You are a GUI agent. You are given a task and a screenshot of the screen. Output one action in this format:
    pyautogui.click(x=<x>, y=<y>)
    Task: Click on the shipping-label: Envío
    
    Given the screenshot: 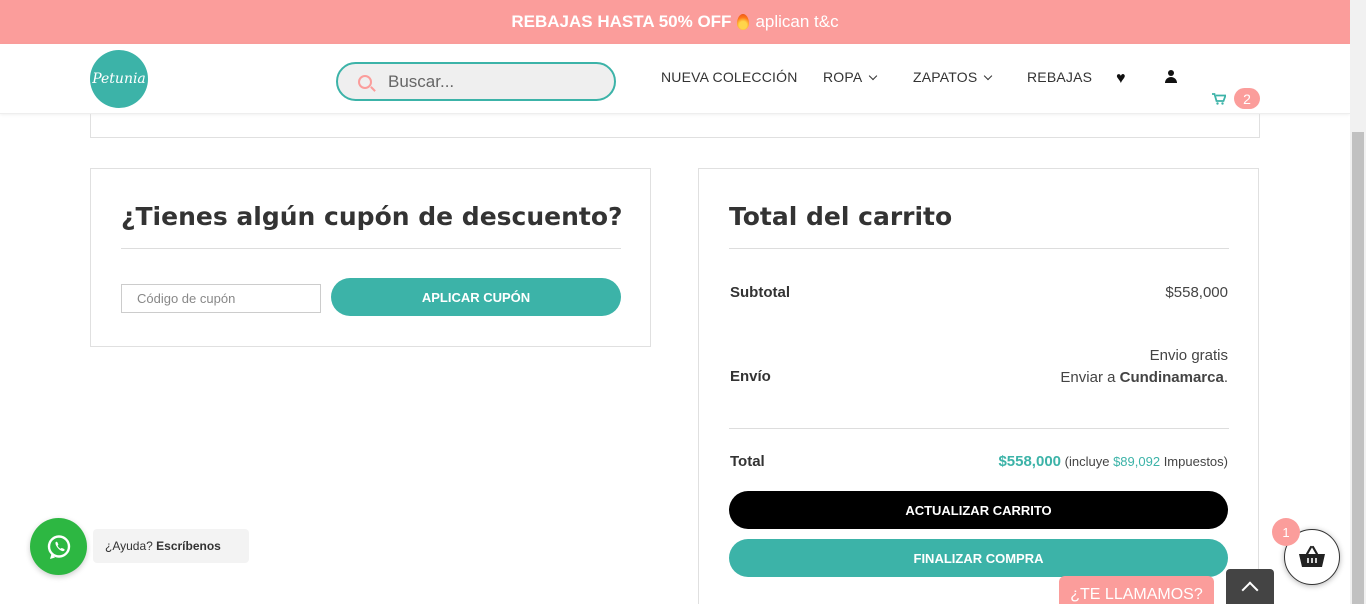 What is the action you would take?
    pyautogui.click(x=750, y=376)
    